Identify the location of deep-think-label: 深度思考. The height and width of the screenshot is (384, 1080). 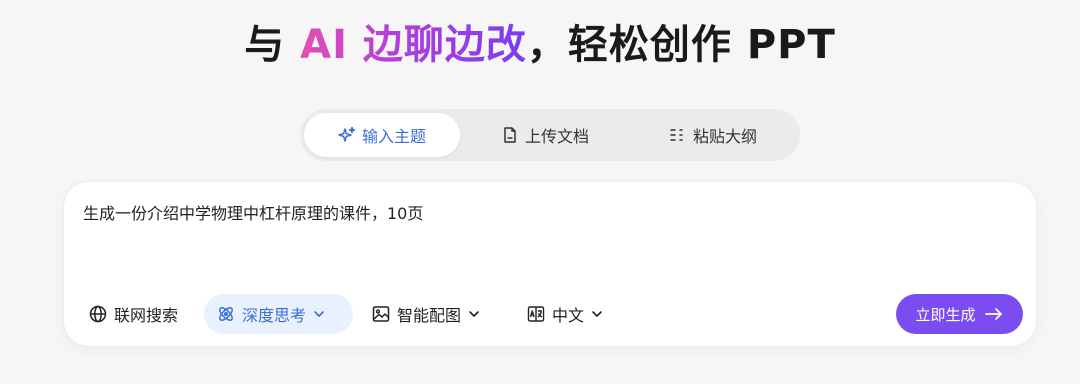
(274, 315).